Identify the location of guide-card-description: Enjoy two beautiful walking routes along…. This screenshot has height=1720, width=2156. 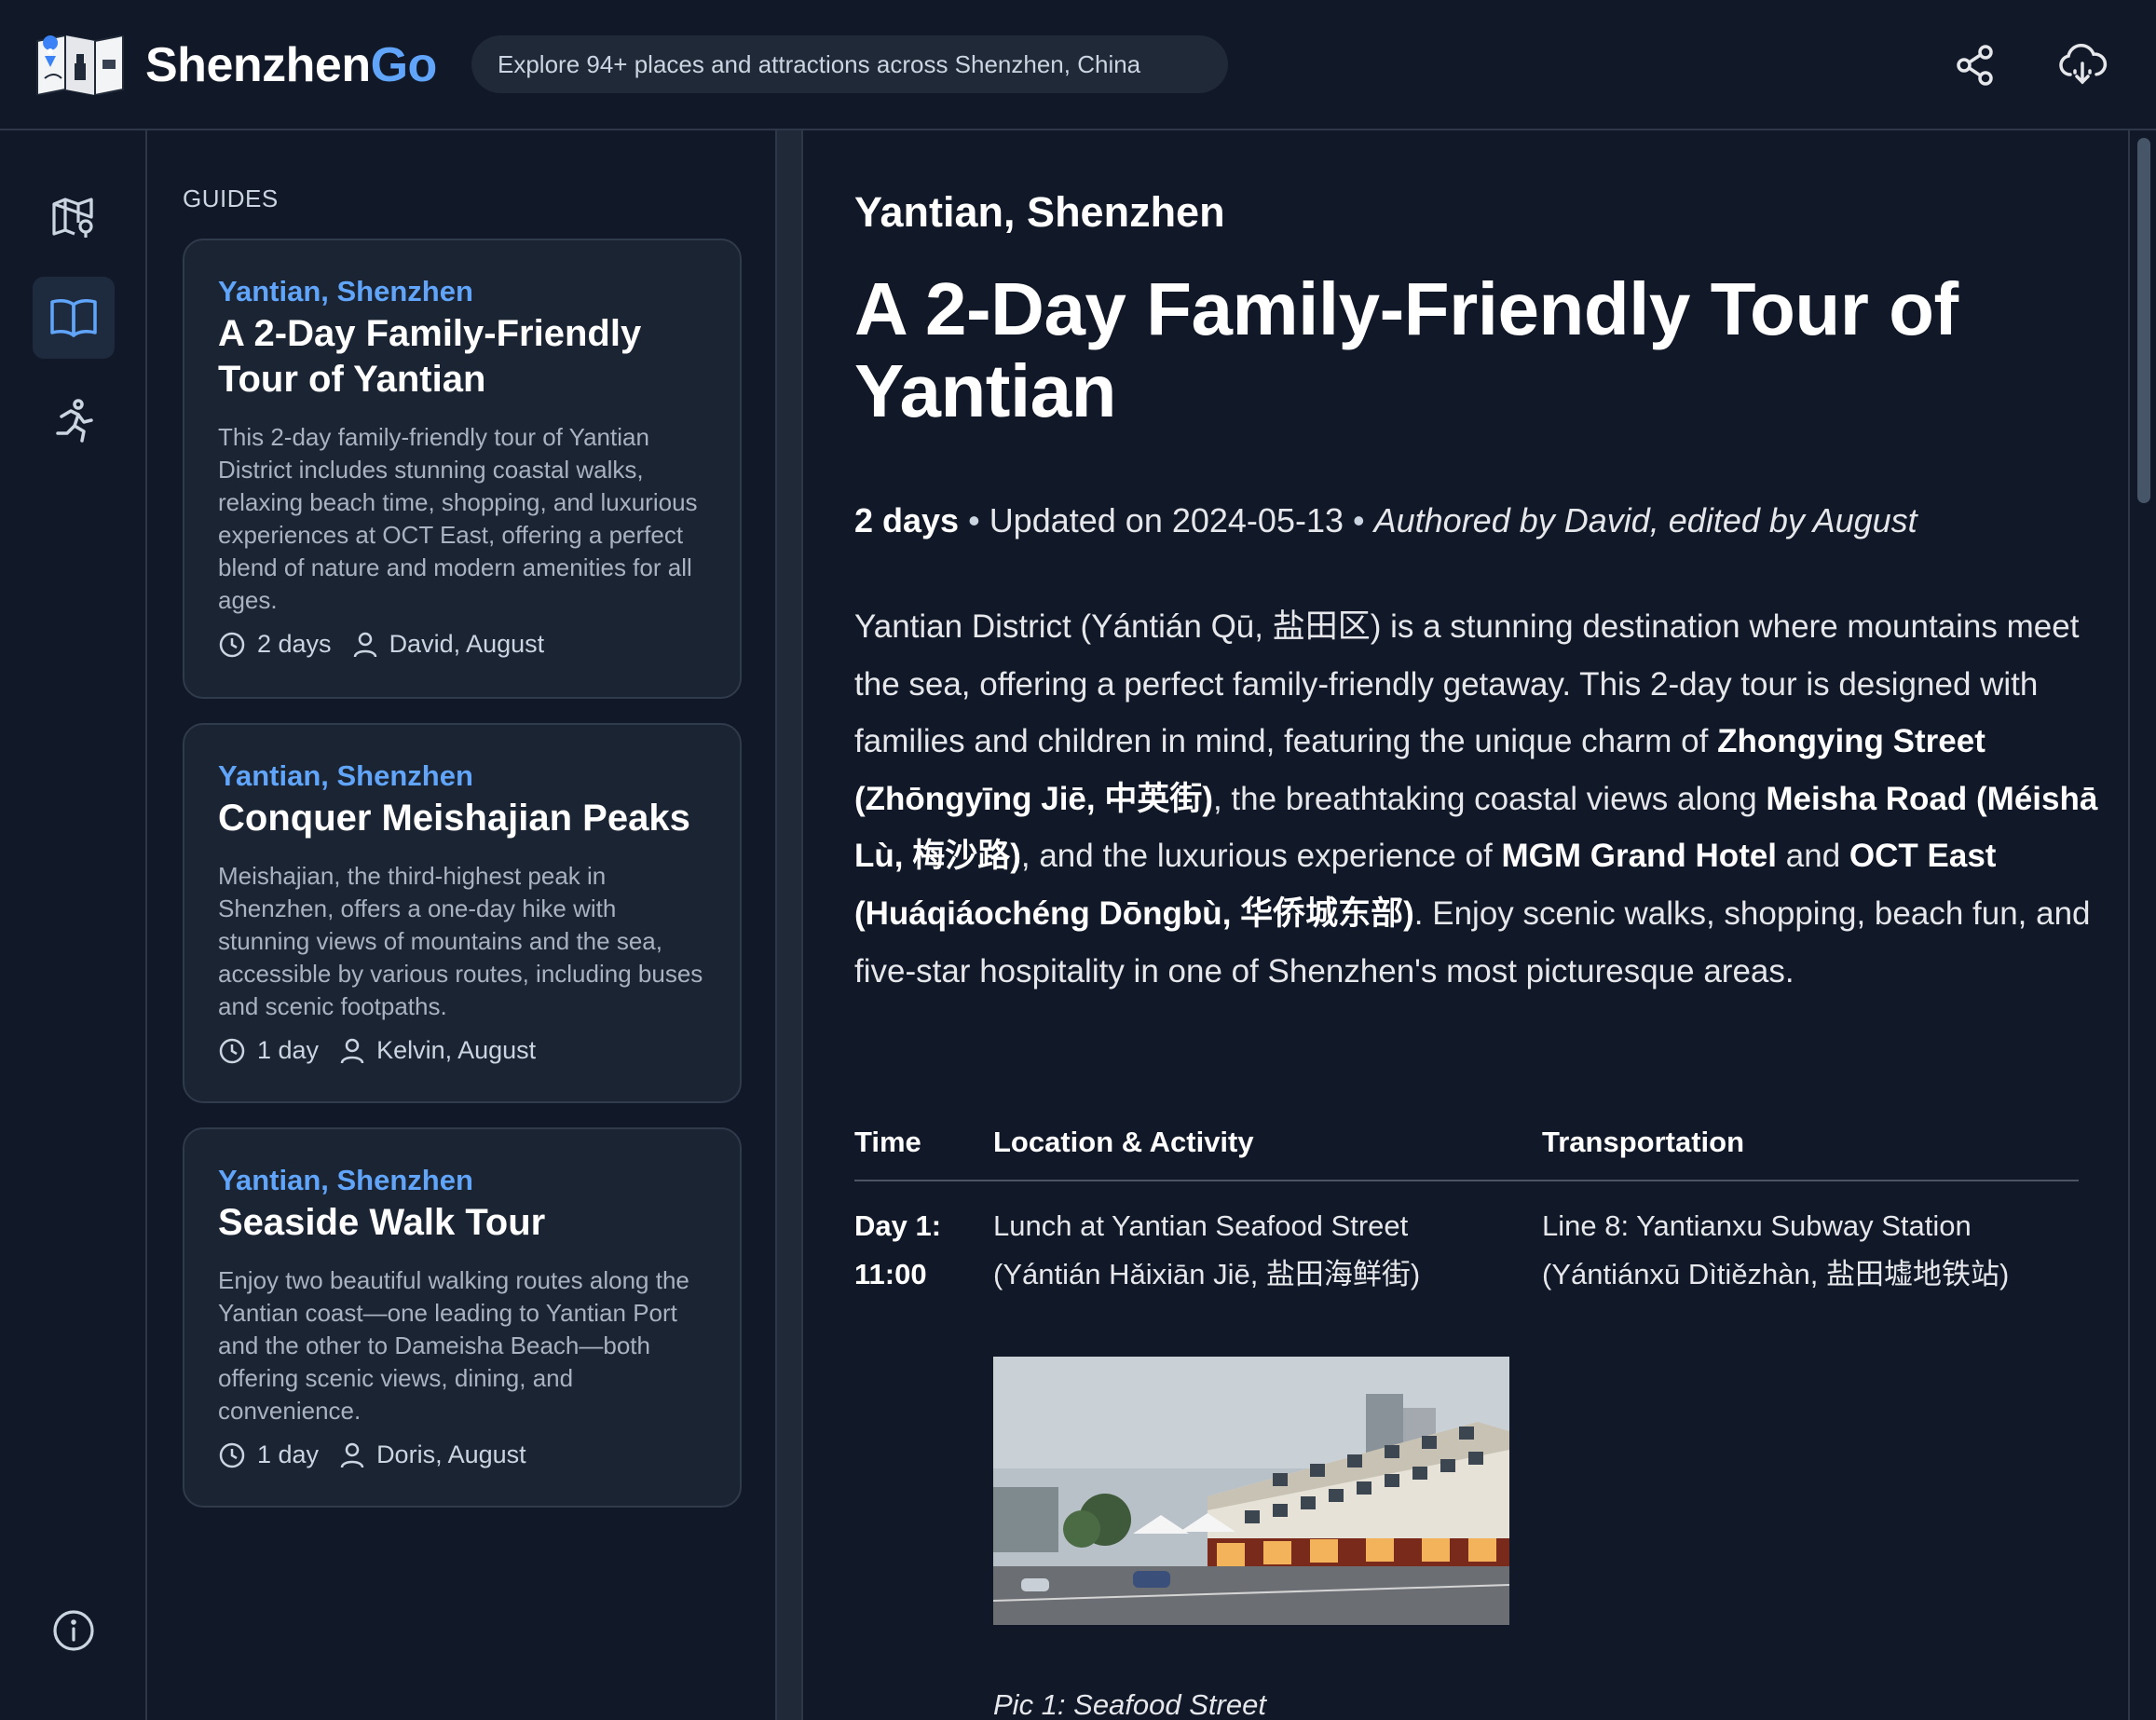
(453, 1346).